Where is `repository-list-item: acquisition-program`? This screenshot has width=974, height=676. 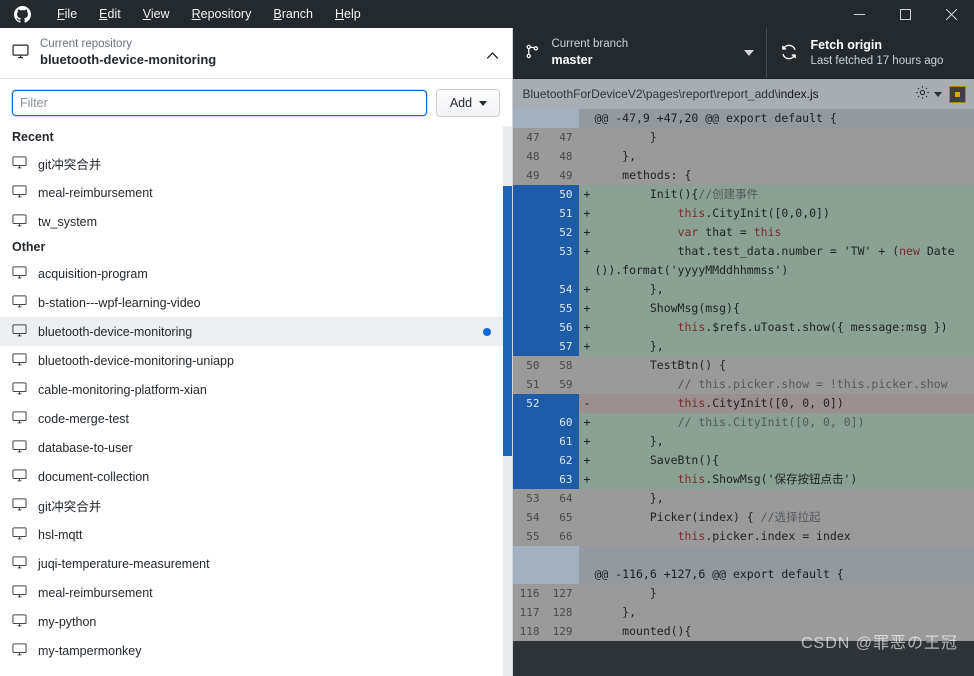
repository-list-item: acquisition-program is located at coordinates (256, 273).